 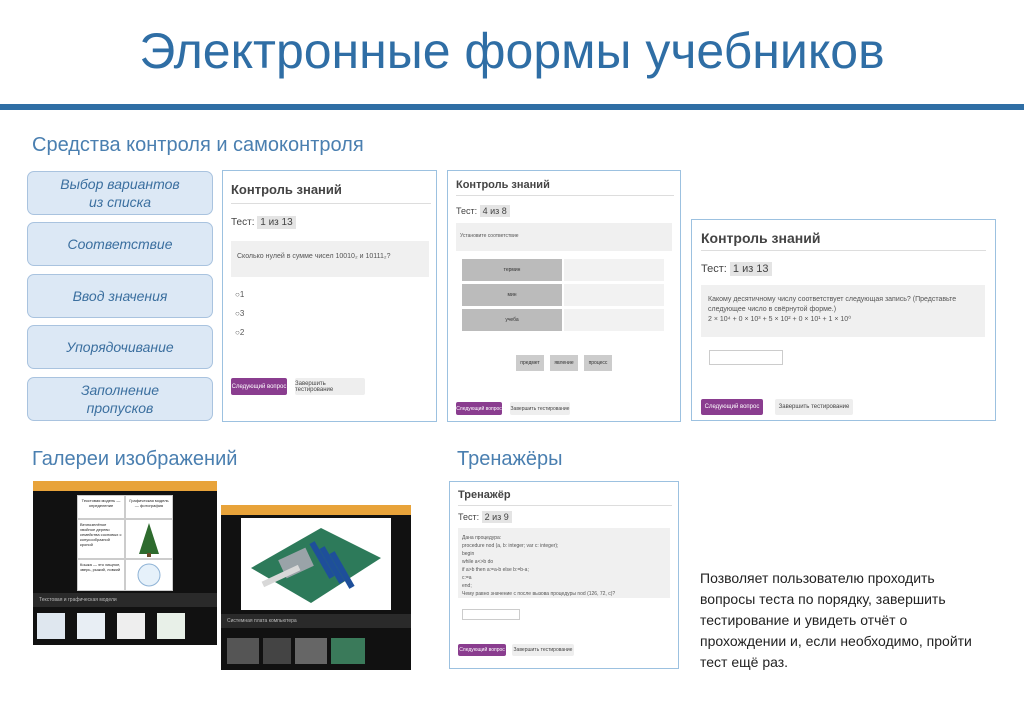 I want to click on section-gallery-heading: Галереи изображений, so click(x=135, y=459).